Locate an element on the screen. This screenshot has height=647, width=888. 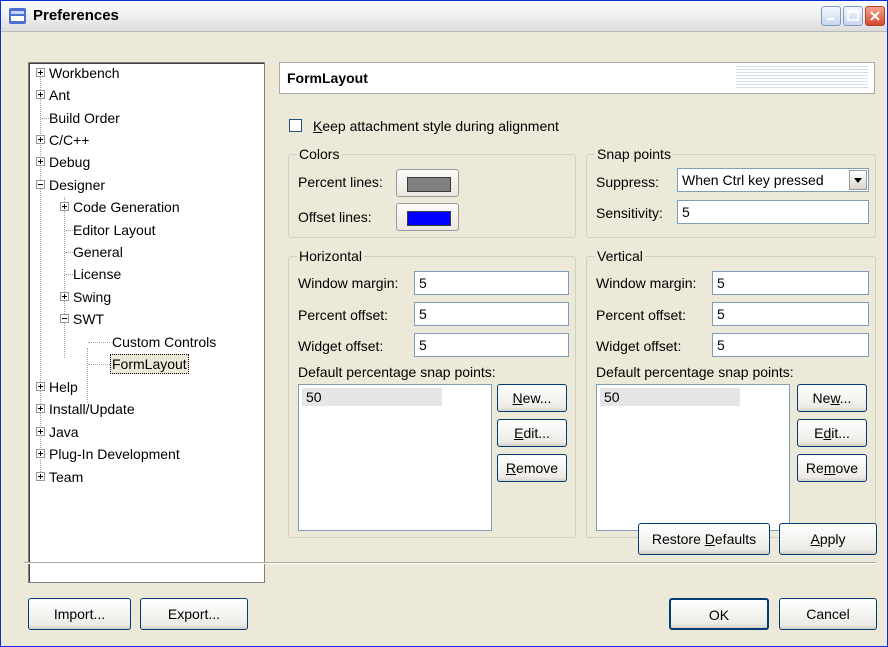
tree-item-swt: SWT is located at coordinates (144, 319).